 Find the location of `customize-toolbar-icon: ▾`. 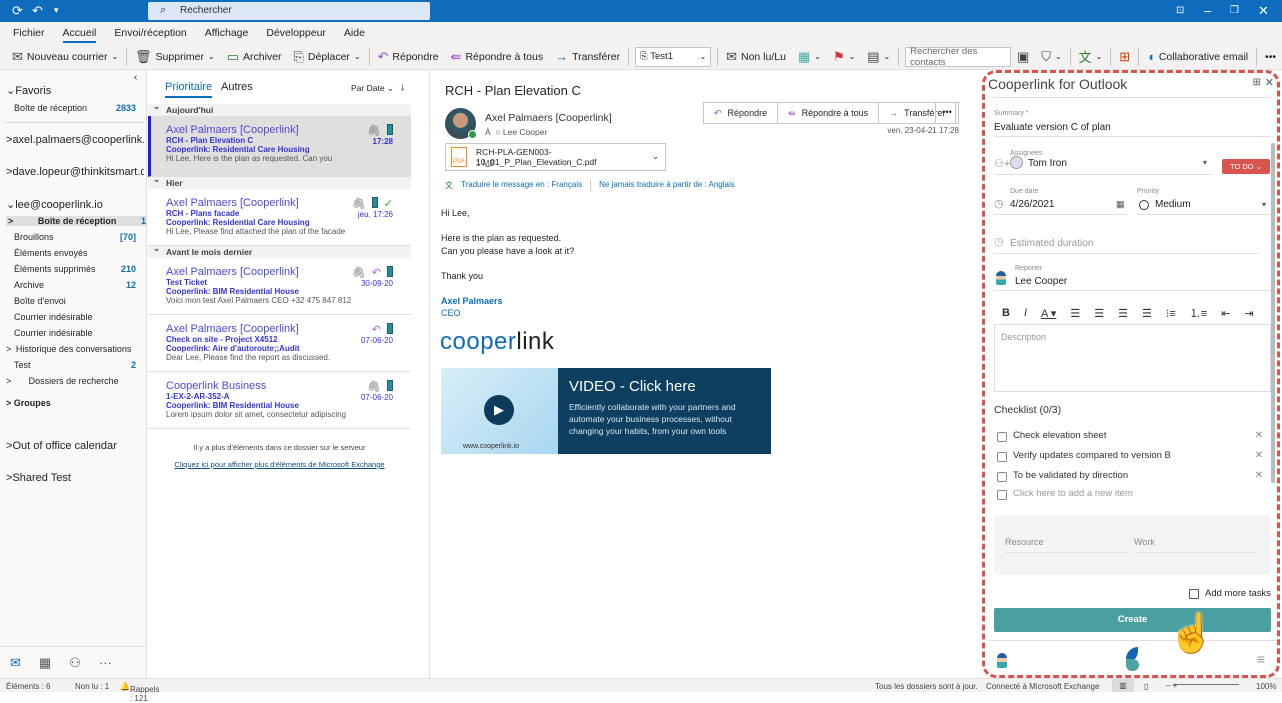

customize-toolbar-icon: ▾ is located at coordinates (56, 10).